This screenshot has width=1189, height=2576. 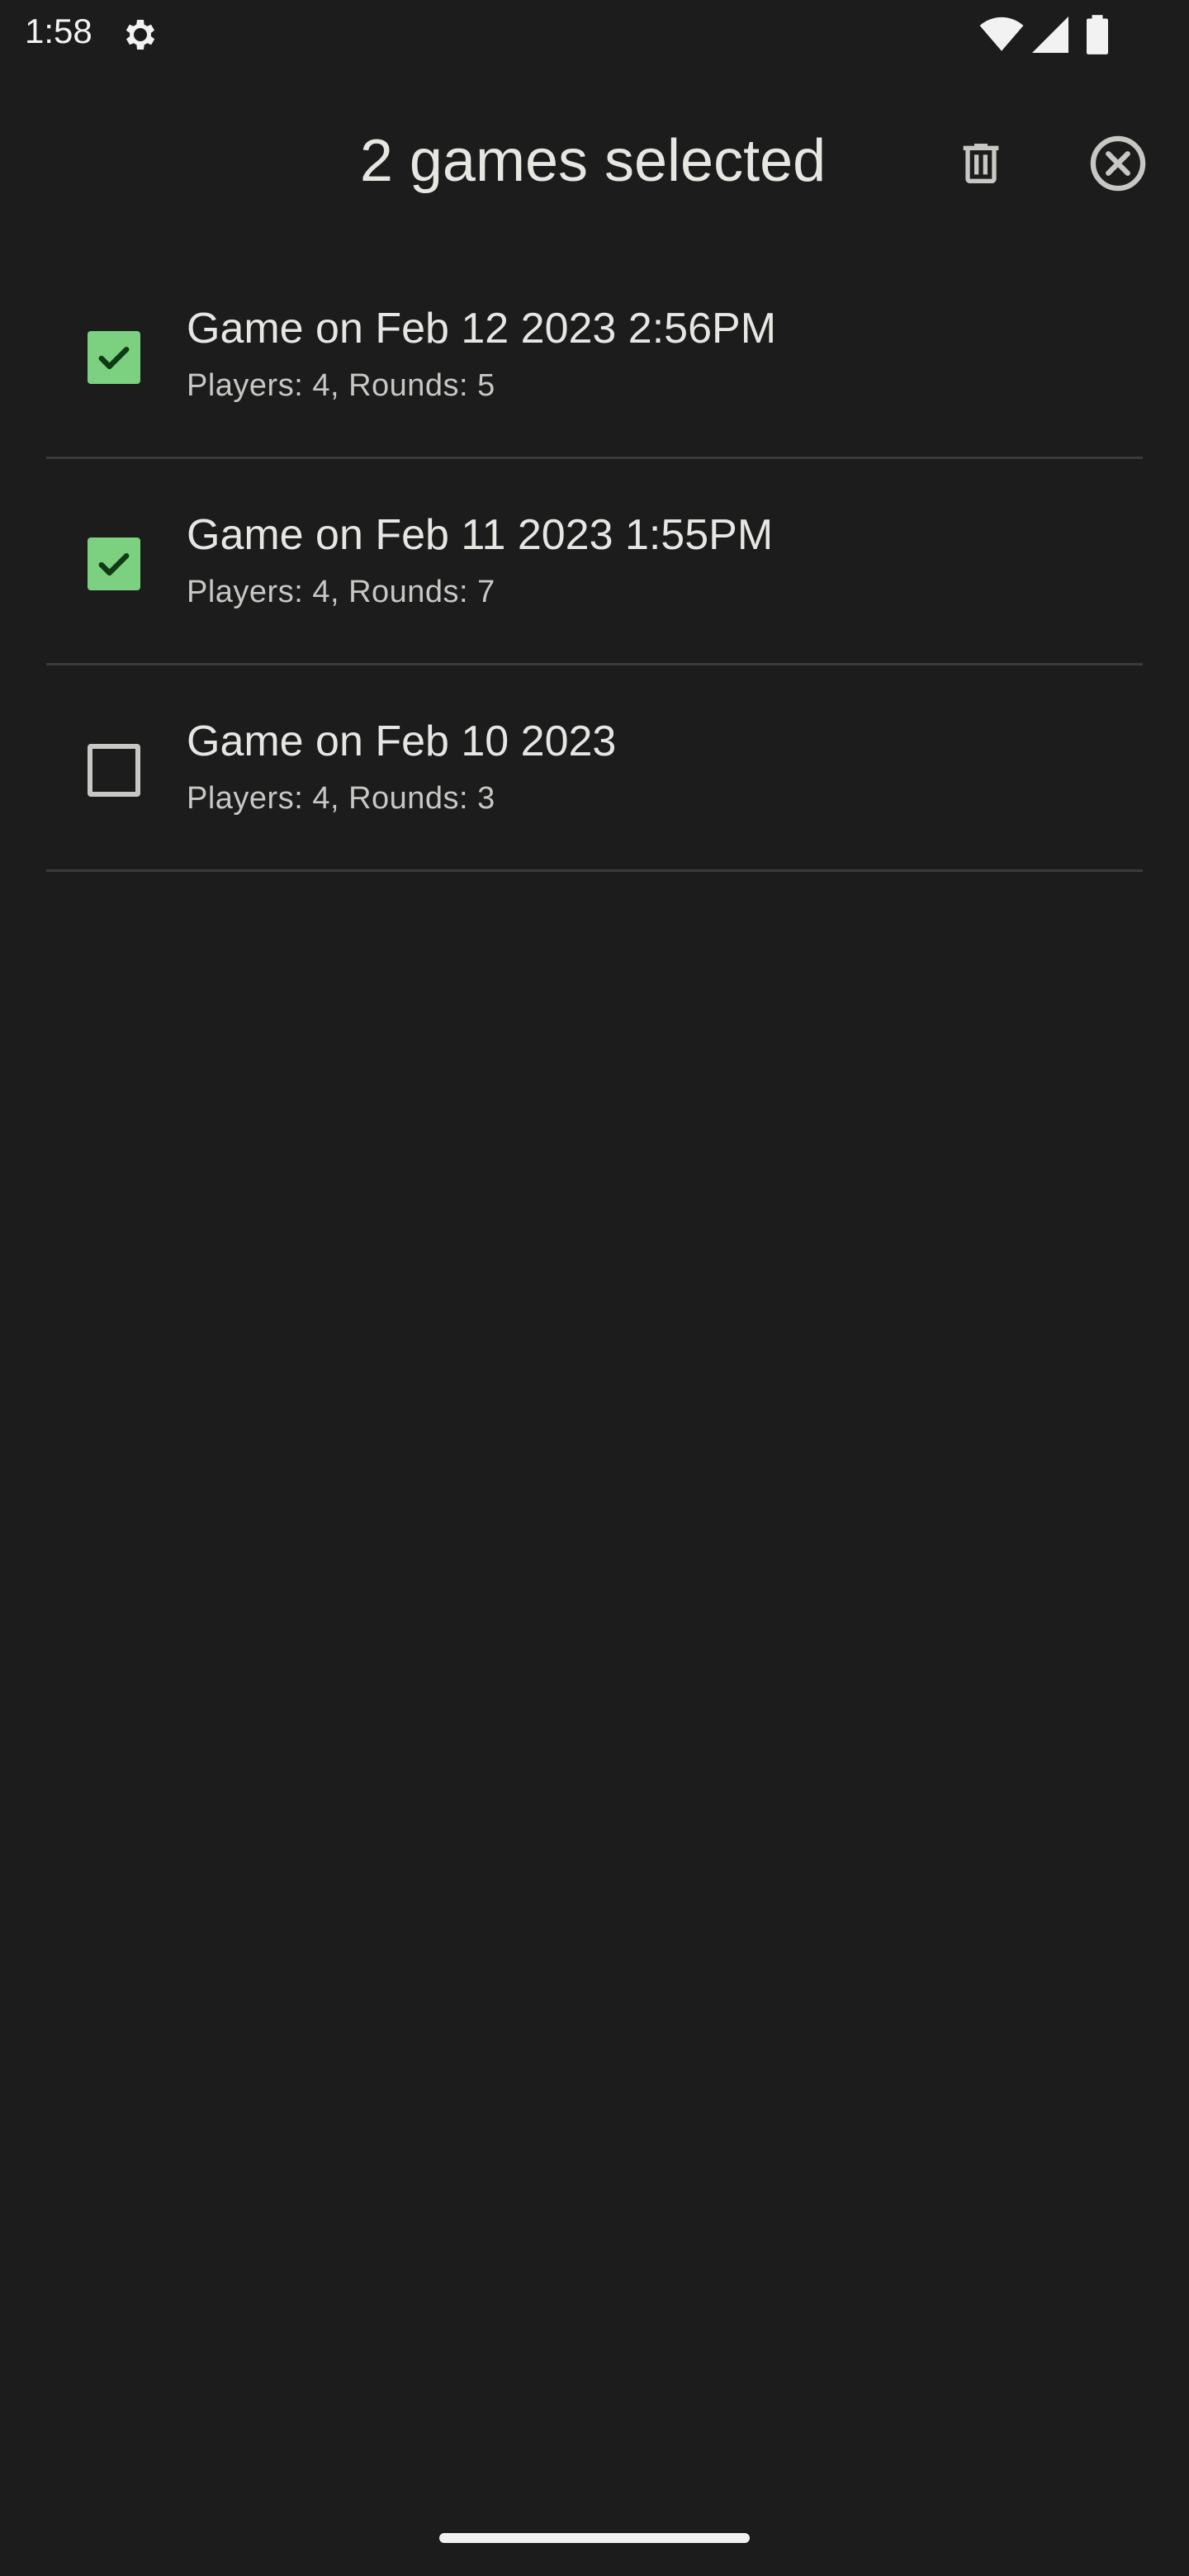 What do you see at coordinates (482, 329) in the screenshot?
I see `game-title: Game on Feb 12 2023 2:56PM` at bounding box center [482, 329].